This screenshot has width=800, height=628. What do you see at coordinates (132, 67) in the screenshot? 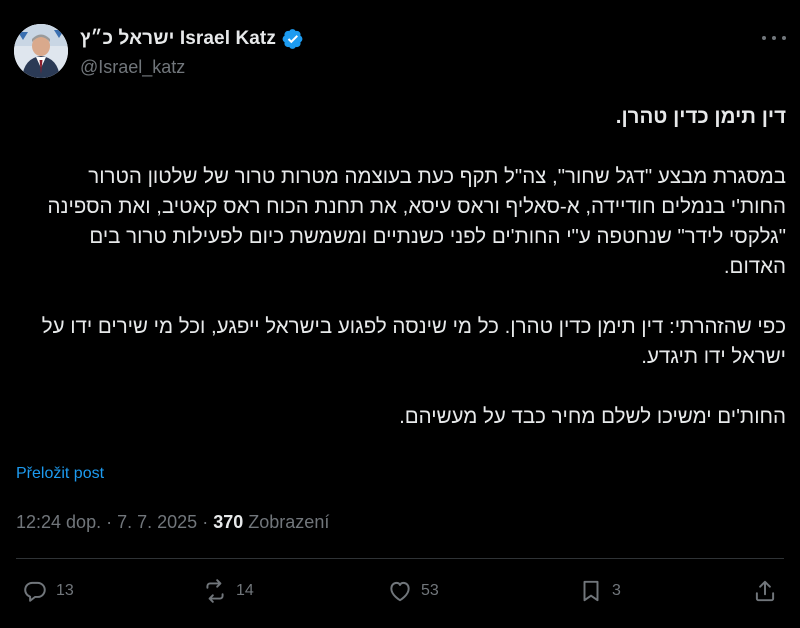
I see `author-handle: @Israel_katz` at bounding box center [132, 67].